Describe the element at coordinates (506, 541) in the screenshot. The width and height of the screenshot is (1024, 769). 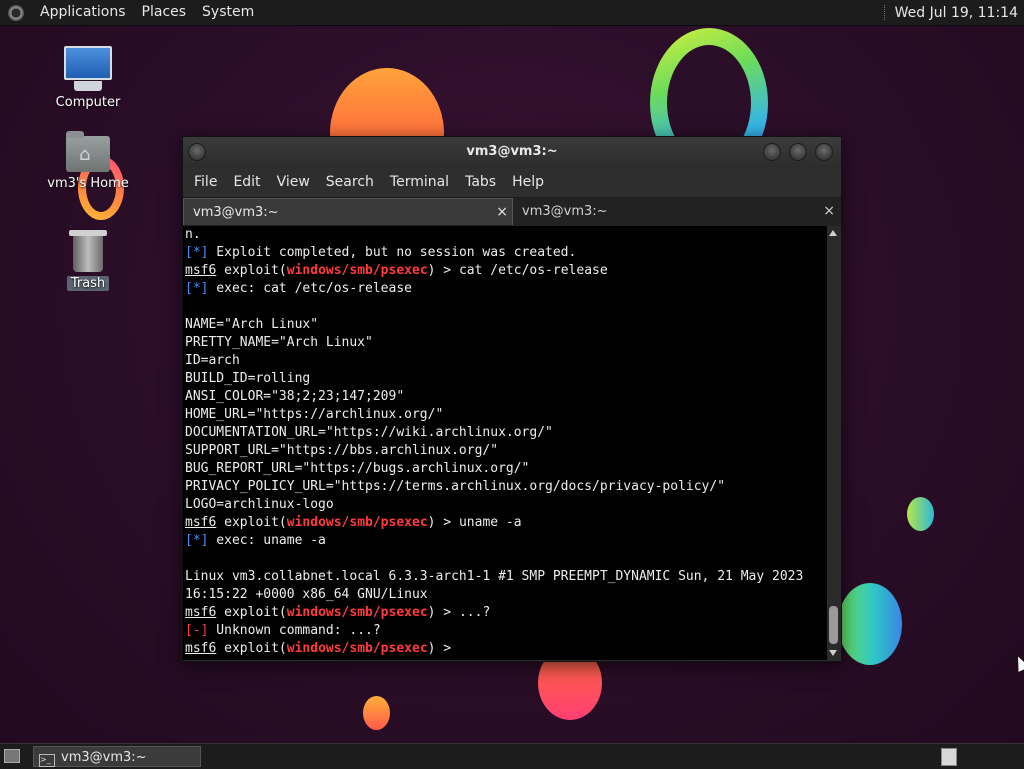
I see `terminal-line: [*] exec: uname -a` at that location.